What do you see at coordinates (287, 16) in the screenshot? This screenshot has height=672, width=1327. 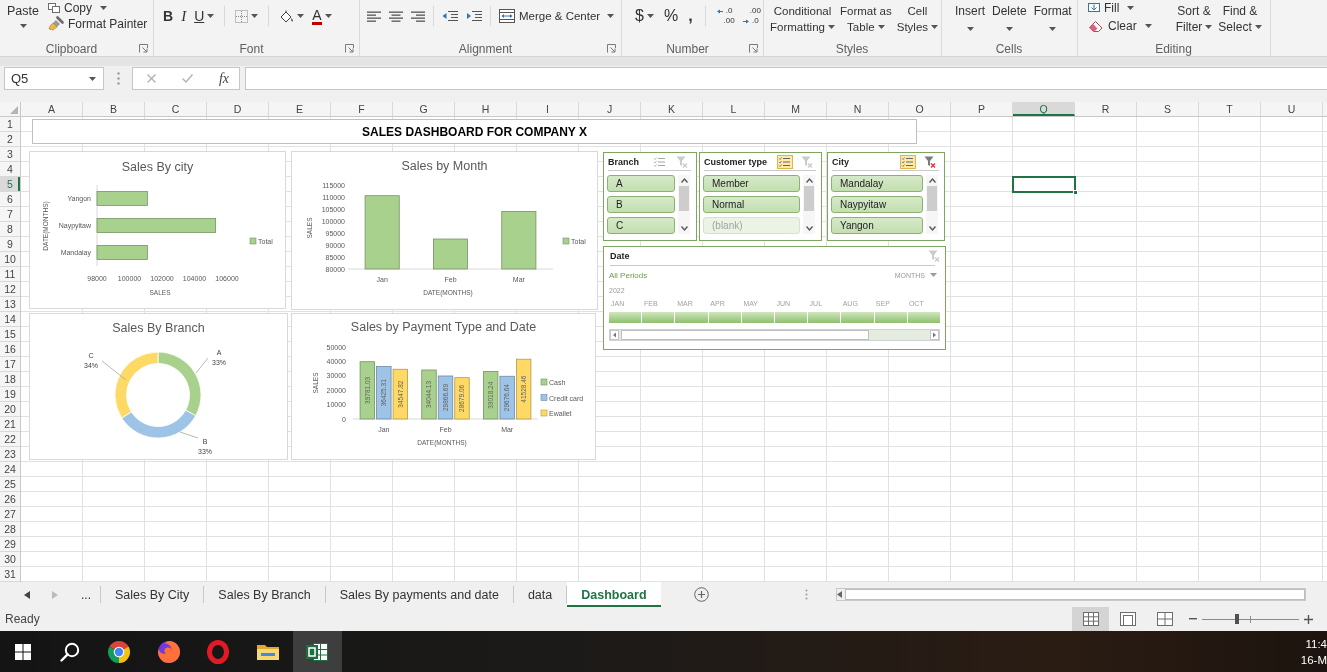 I see `paint-bucket-icon` at bounding box center [287, 16].